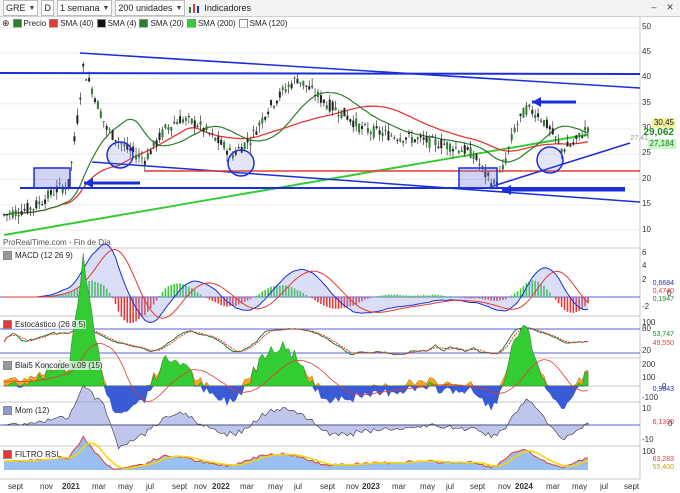 This screenshot has width=680, height=493. What do you see at coordinates (646, 51) in the screenshot?
I see `price-tick: 45` at bounding box center [646, 51].